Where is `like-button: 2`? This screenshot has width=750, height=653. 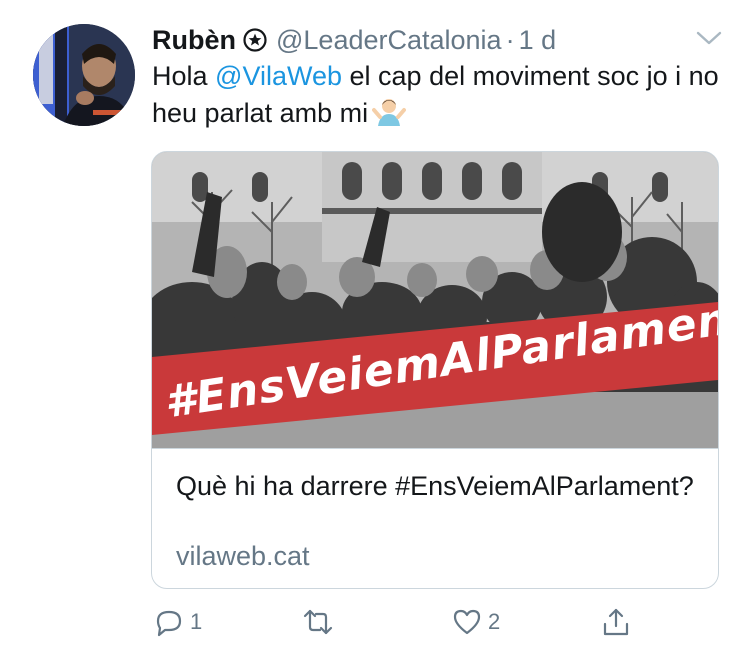 like-button: 2 is located at coordinates (476, 622).